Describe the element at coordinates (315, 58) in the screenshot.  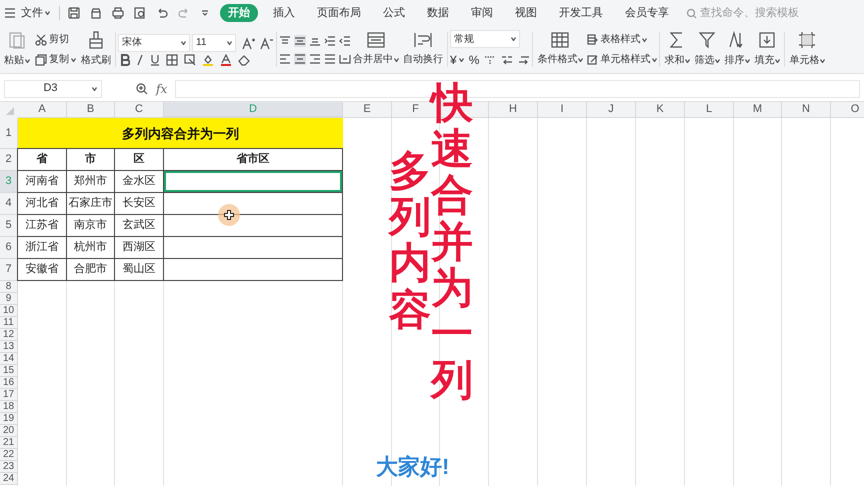
I see `align-right-icon` at that location.